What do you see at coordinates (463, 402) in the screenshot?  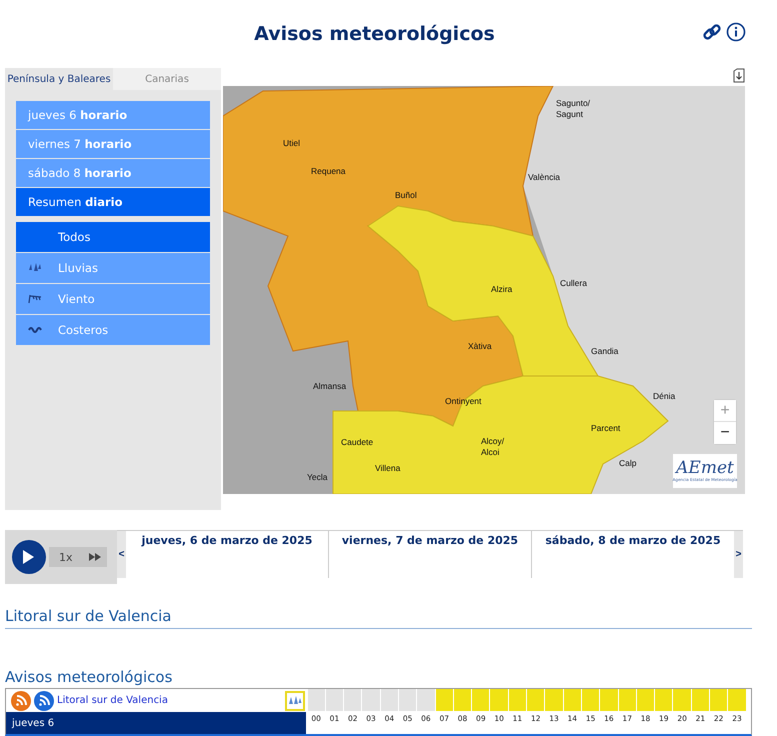 I see `place-label: Ontinyent` at bounding box center [463, 402].